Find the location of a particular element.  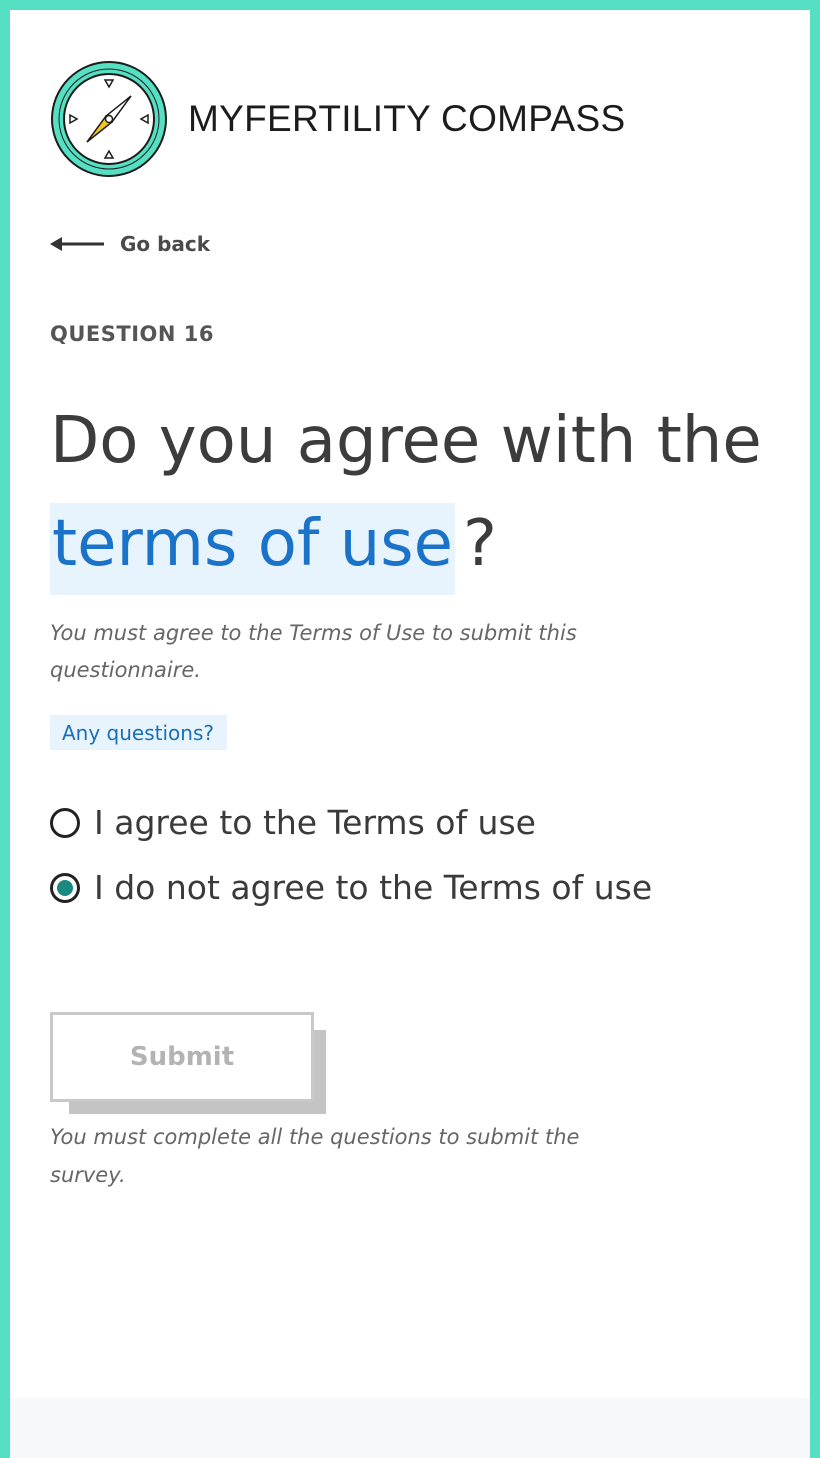

radio-button-selected is located at coordinates (65, 887).